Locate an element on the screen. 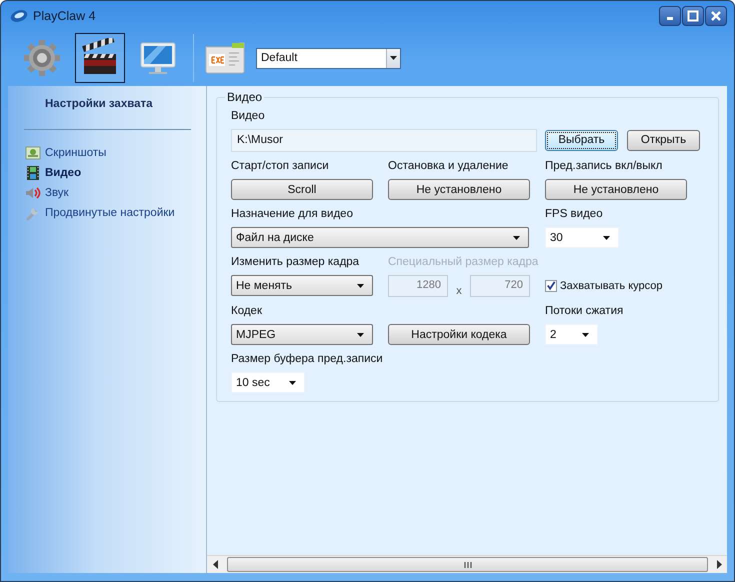 The width and height of the screenshot is (735, 582). sidebar-heading: Настройки захвата is located at coordinates (99, 105).